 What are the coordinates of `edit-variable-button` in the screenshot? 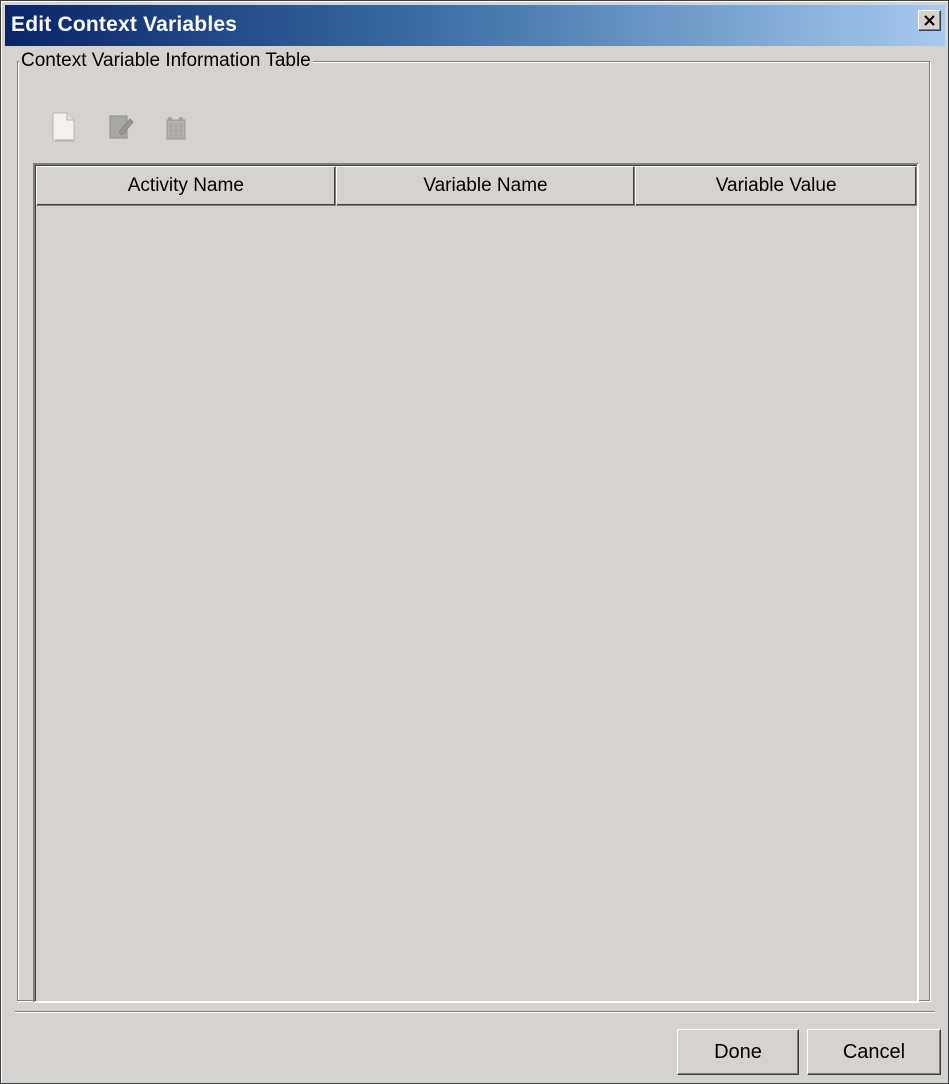 It's located at (120, 127).